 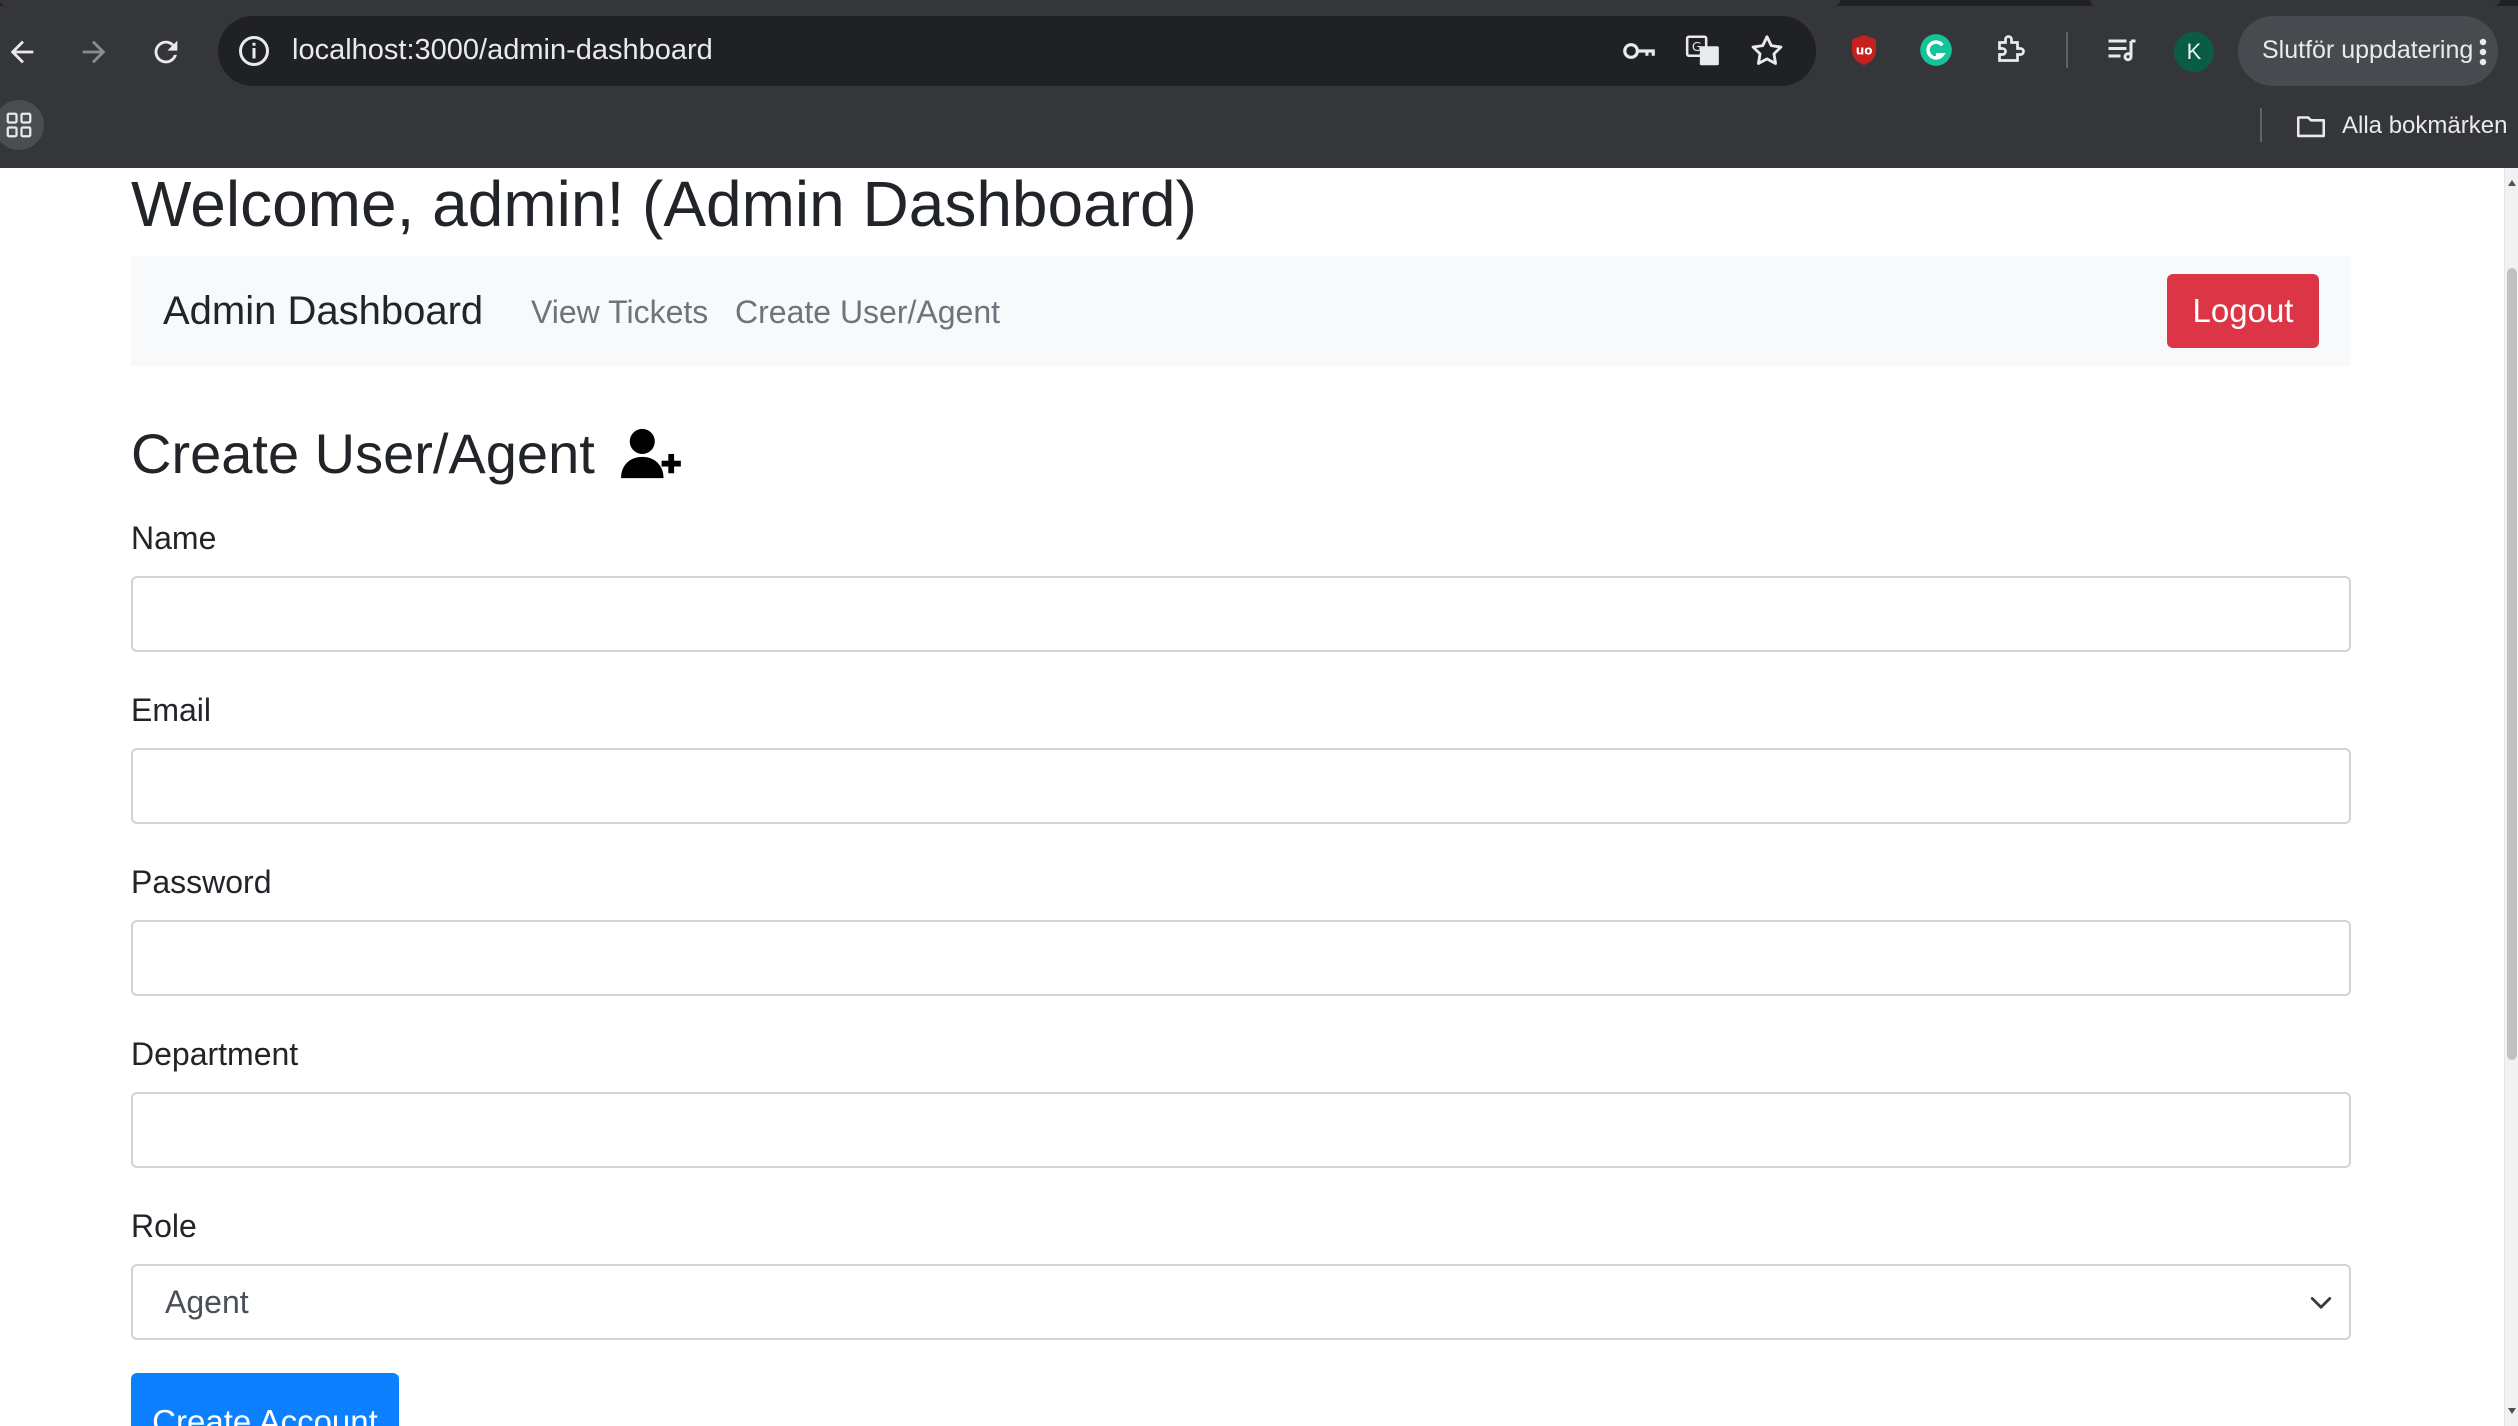 I want to click on email-input, so click(x=1241, y=786).